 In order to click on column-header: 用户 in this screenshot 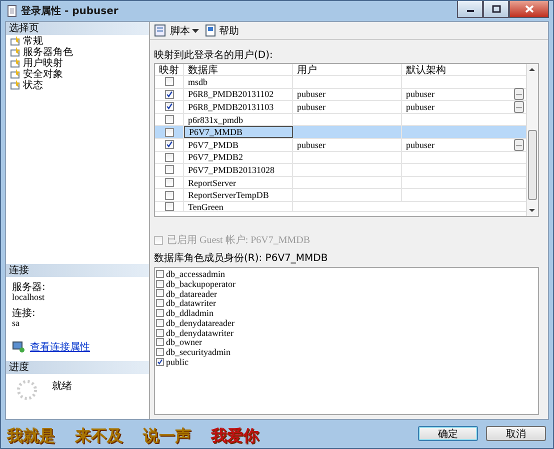, I will do `click(347, 69)`.